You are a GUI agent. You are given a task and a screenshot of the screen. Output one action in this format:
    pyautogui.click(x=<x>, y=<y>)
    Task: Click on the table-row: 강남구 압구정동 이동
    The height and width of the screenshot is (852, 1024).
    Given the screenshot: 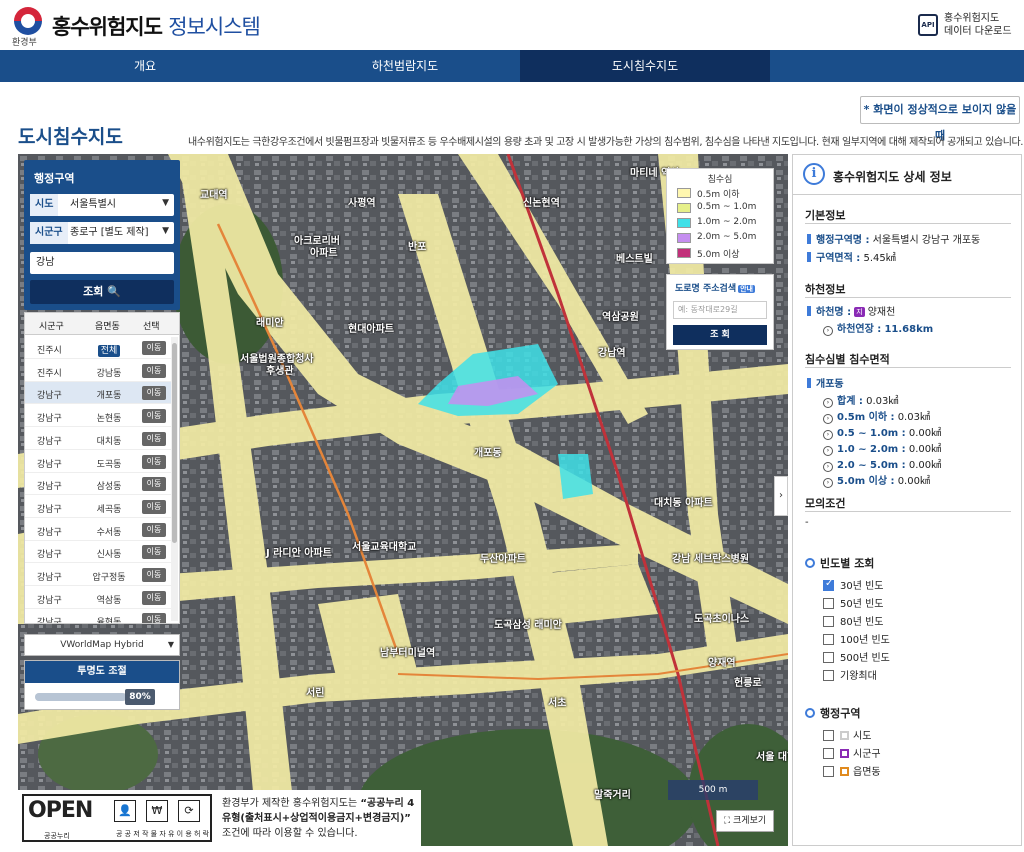 What is the action you would take?
    pyautogui.click(x=98, y=575)
    